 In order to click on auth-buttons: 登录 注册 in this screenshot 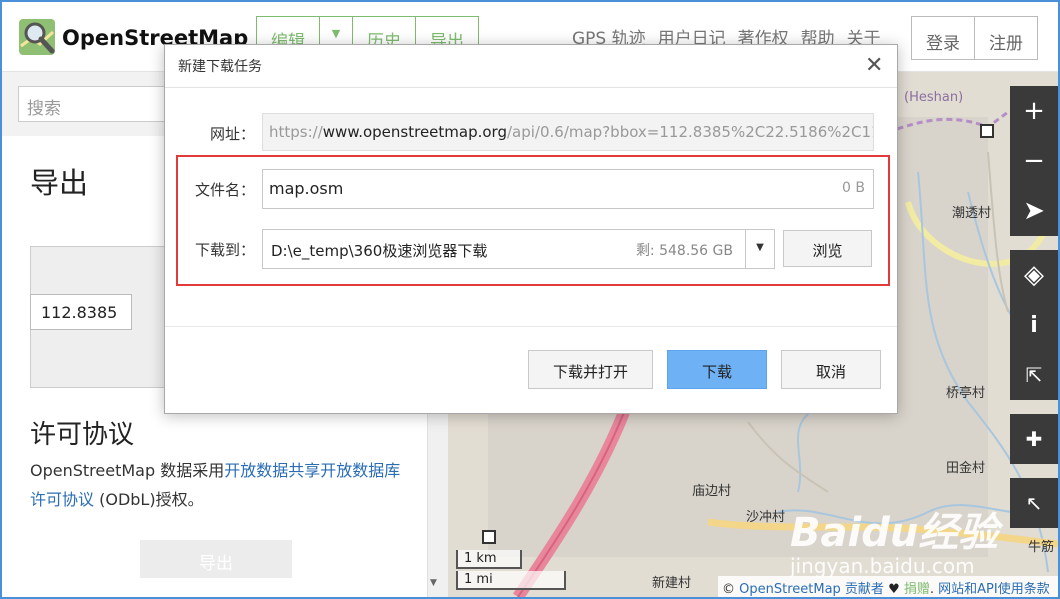, I will do `click(974, 38)`.